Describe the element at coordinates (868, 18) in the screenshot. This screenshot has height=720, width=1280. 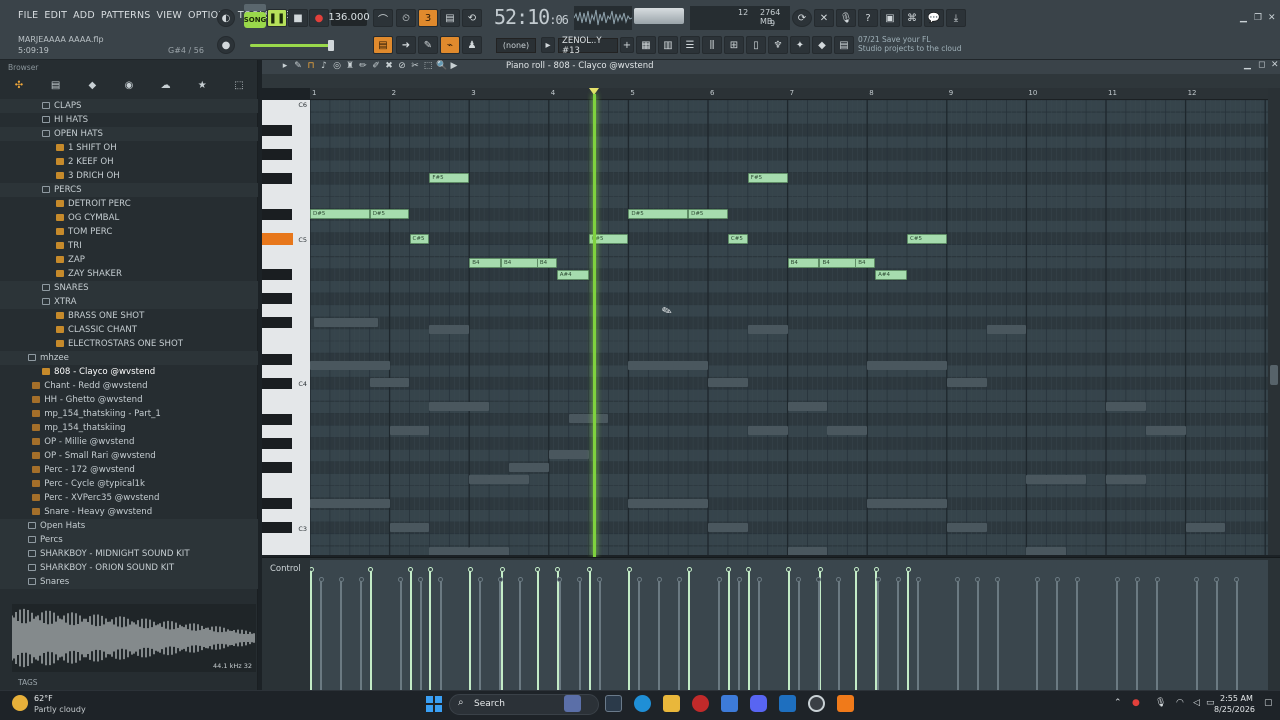
I see `help-icon: ?` at that location.